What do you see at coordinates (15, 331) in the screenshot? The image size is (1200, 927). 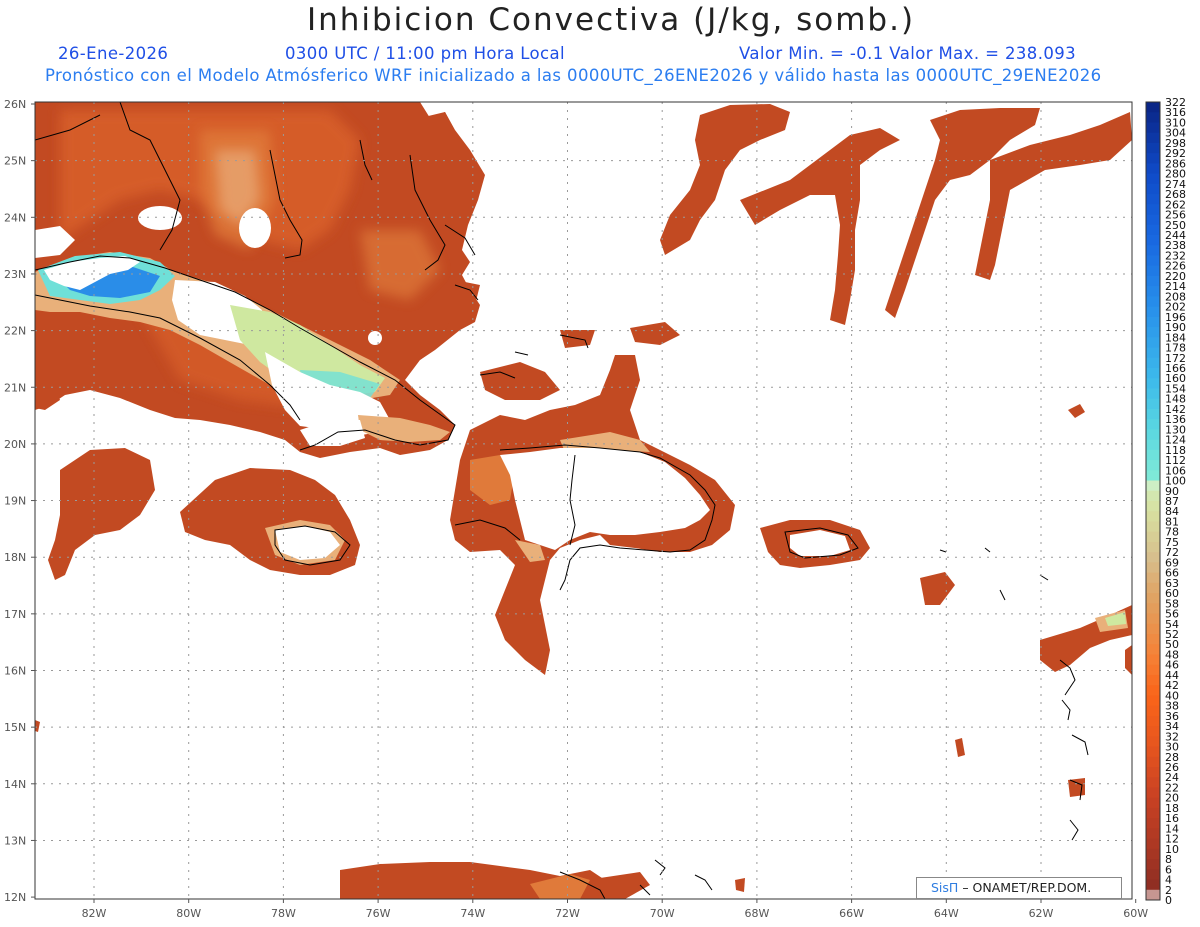 I see `lat-label: 22N` at bounding box center [15, 331].